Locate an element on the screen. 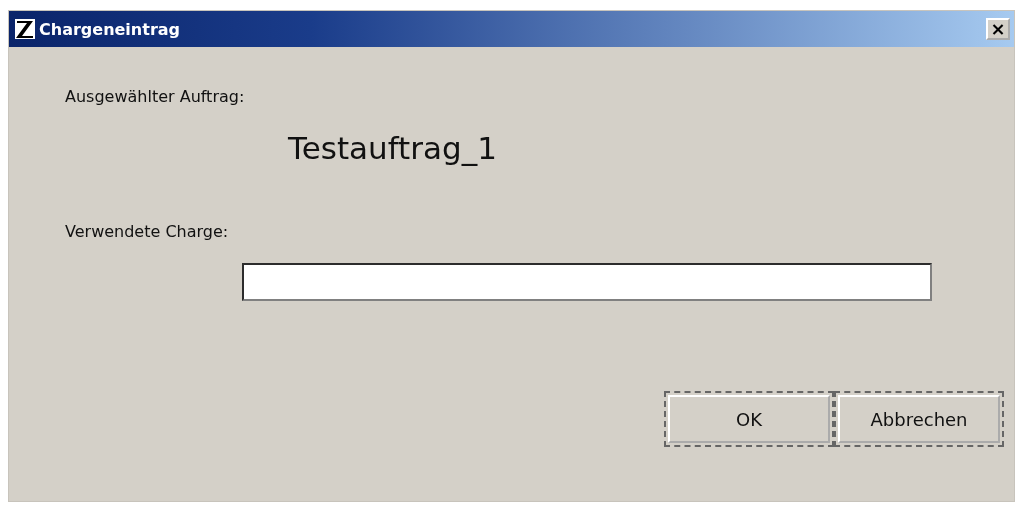 This screenshot has height=510, width=1023. close-button: × is located at coordinates (998, 29).